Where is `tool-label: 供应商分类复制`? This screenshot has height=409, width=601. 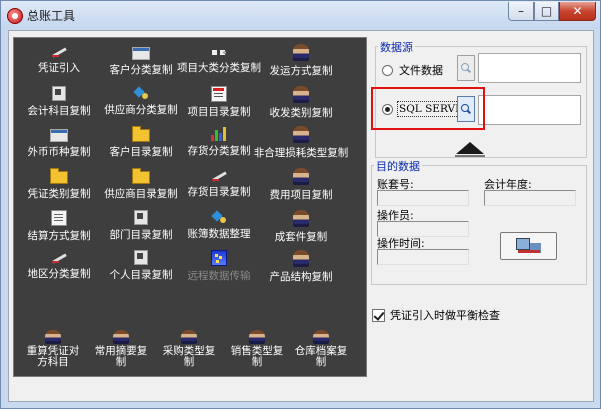 tool-label: 供应商分类复制 is located at coordinates (141, 110).